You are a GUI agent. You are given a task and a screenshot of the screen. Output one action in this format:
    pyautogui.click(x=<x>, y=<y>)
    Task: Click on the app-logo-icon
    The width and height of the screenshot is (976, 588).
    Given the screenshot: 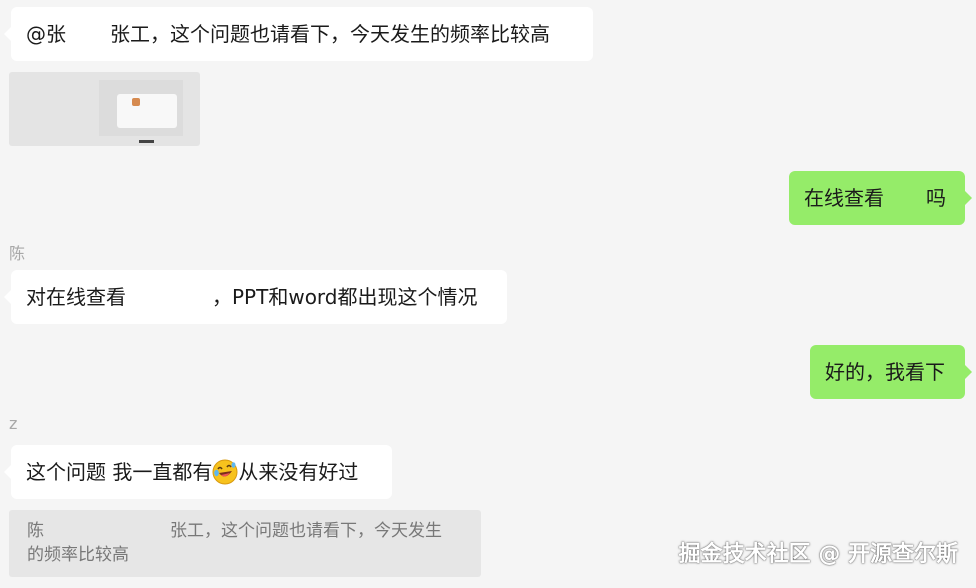 What is the action you would take?
    pyautogui.click(x=136, y=102)
    